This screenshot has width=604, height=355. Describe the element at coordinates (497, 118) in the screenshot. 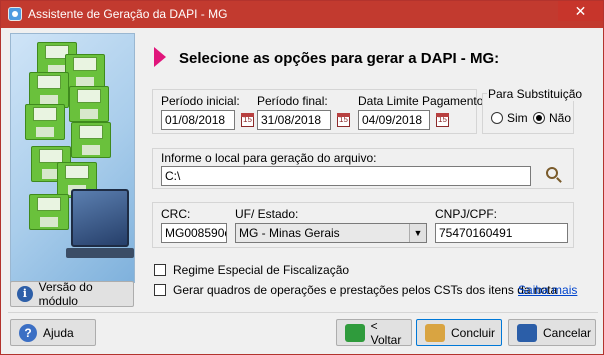

I see `substituicao-sim-radio` at that location.